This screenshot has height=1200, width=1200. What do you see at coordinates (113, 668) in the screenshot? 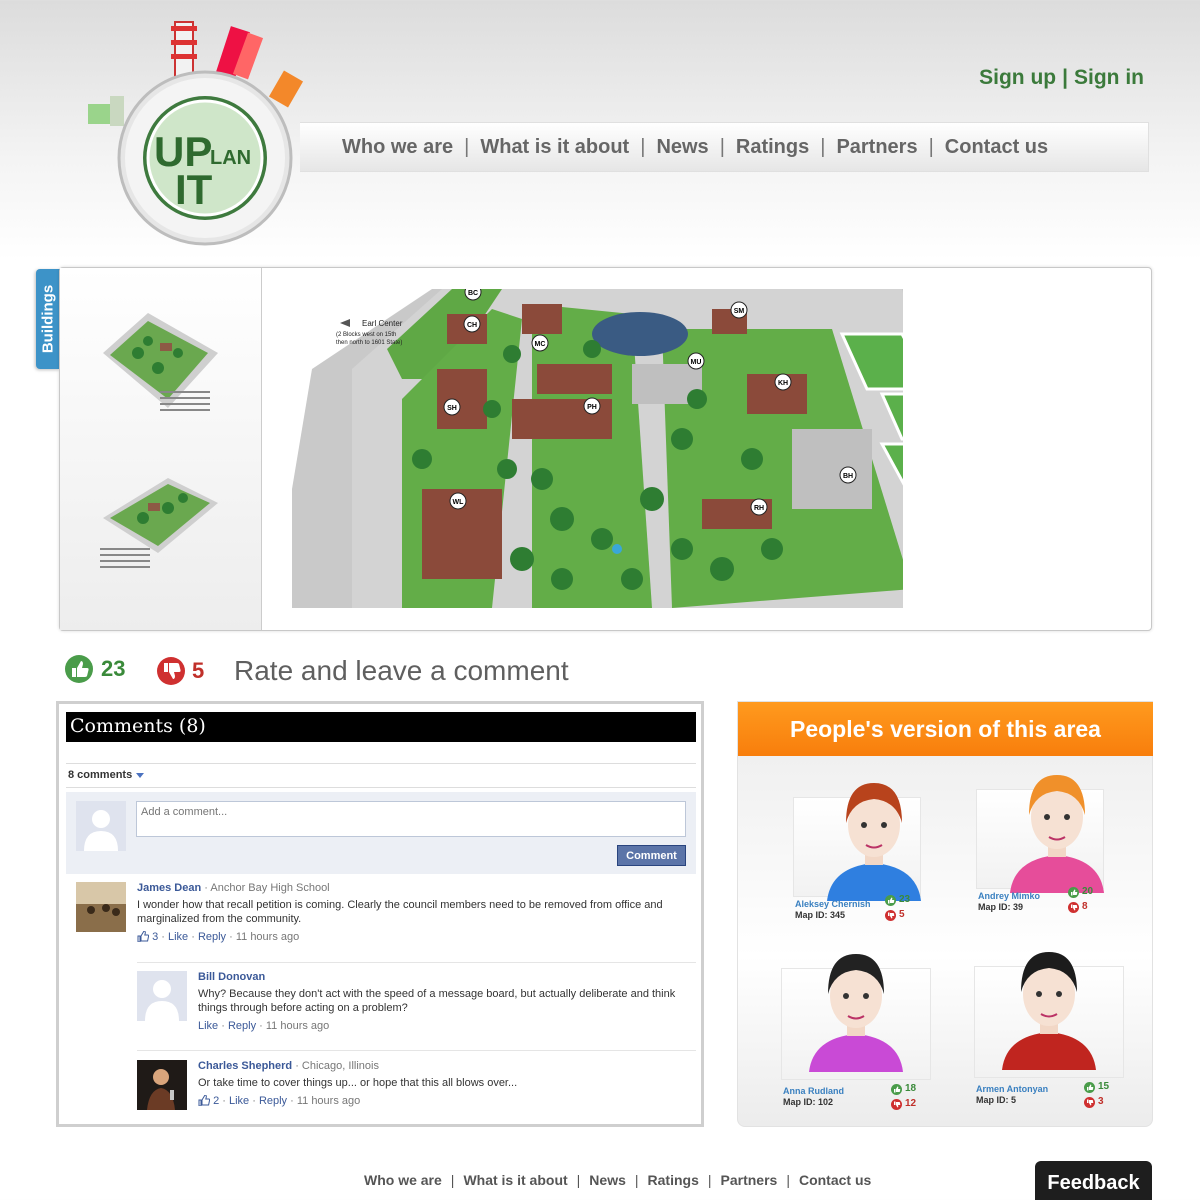
I see `like-count: 23` at bounding box center [113, 668].